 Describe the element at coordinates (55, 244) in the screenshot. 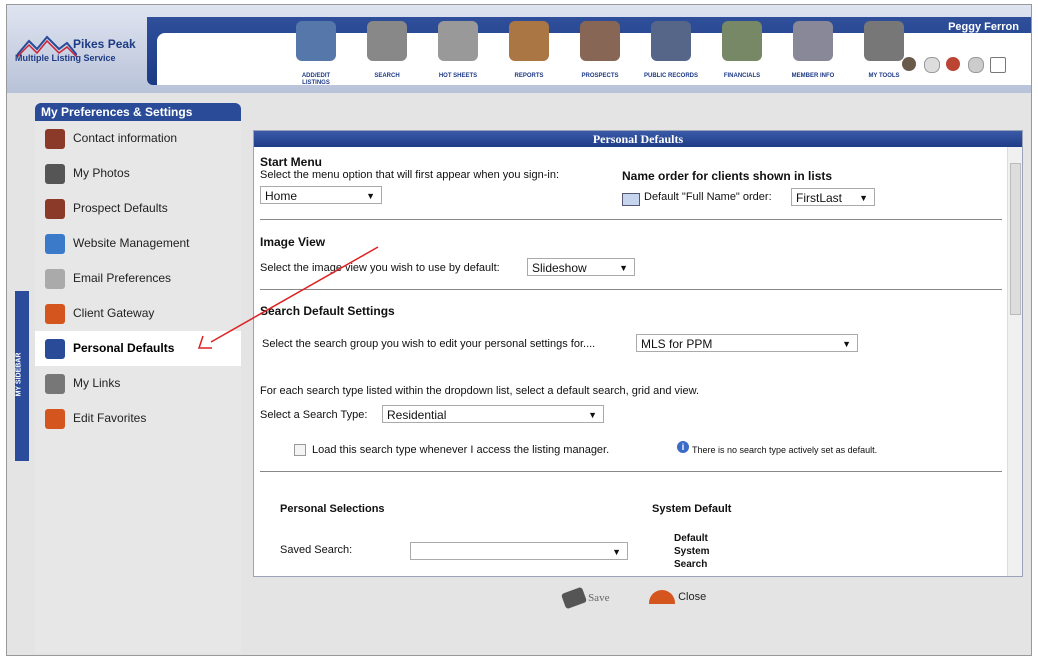

I see `globe-icon` at that location.